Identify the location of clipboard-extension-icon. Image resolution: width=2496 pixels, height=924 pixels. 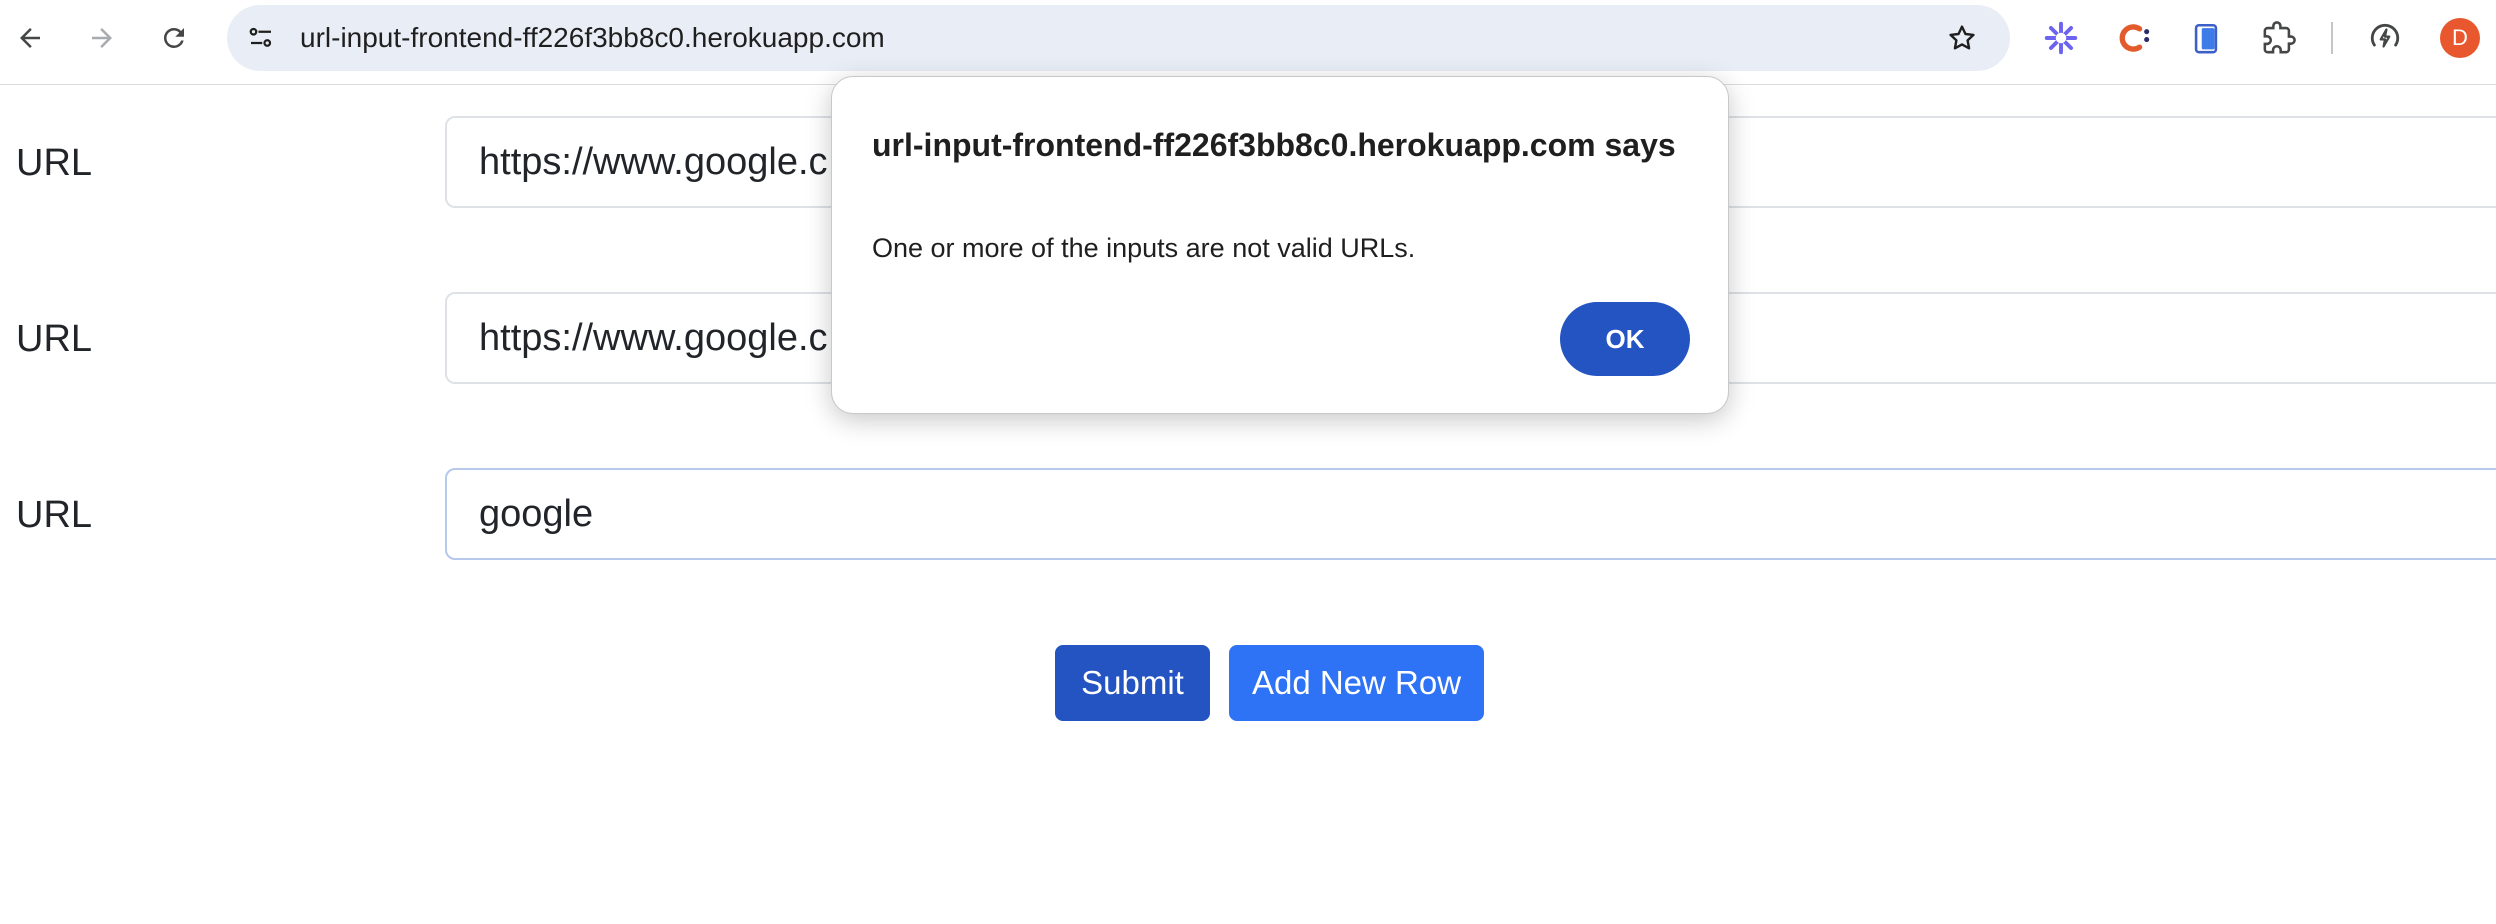
(2206, 38).